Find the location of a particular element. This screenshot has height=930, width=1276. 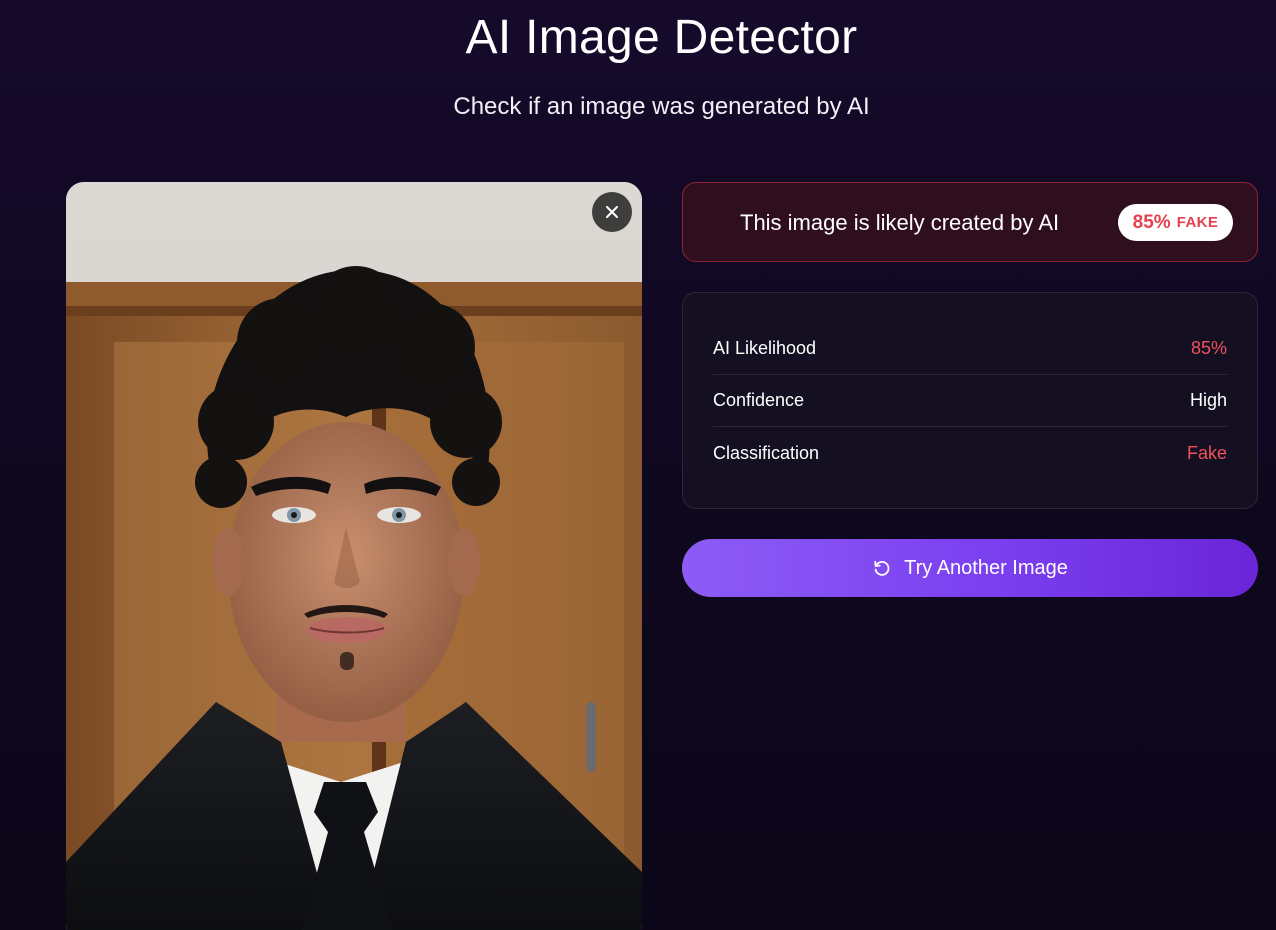

stat-label: Classification is located at coordinates (766, 452).